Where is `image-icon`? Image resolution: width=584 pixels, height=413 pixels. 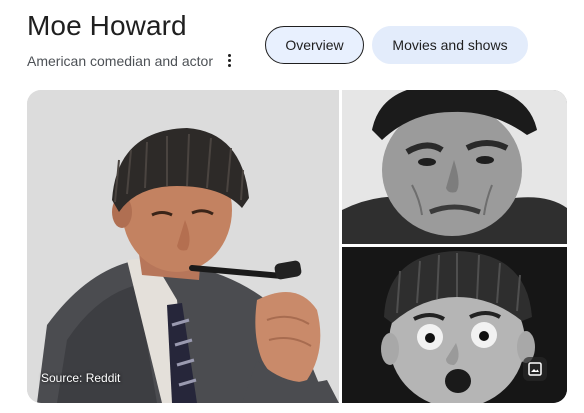
image-icon is located at coordinates (535, 369).